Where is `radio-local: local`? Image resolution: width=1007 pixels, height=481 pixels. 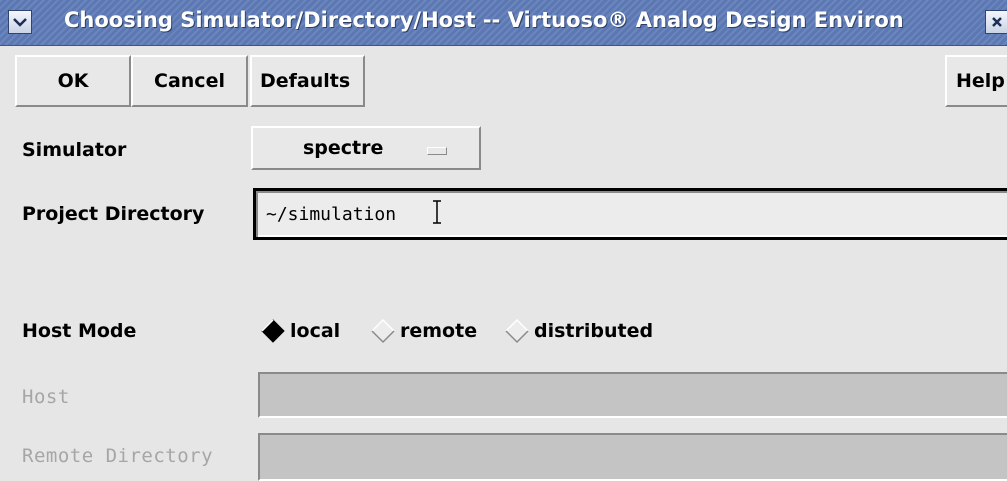
radio-local: local is located at coordinates (300, 331).